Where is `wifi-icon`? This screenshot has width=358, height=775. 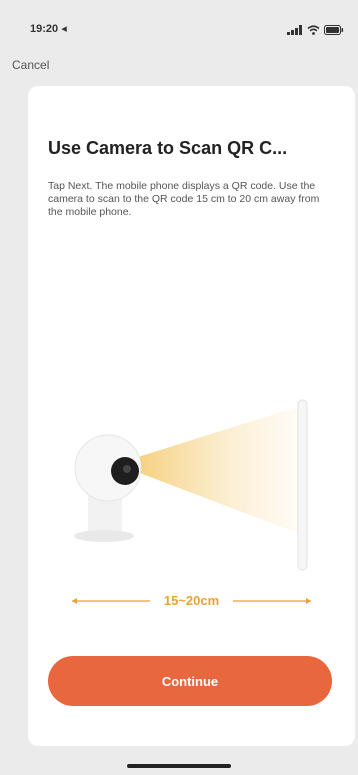
wifi-icon is located at coordinates (313, 31).